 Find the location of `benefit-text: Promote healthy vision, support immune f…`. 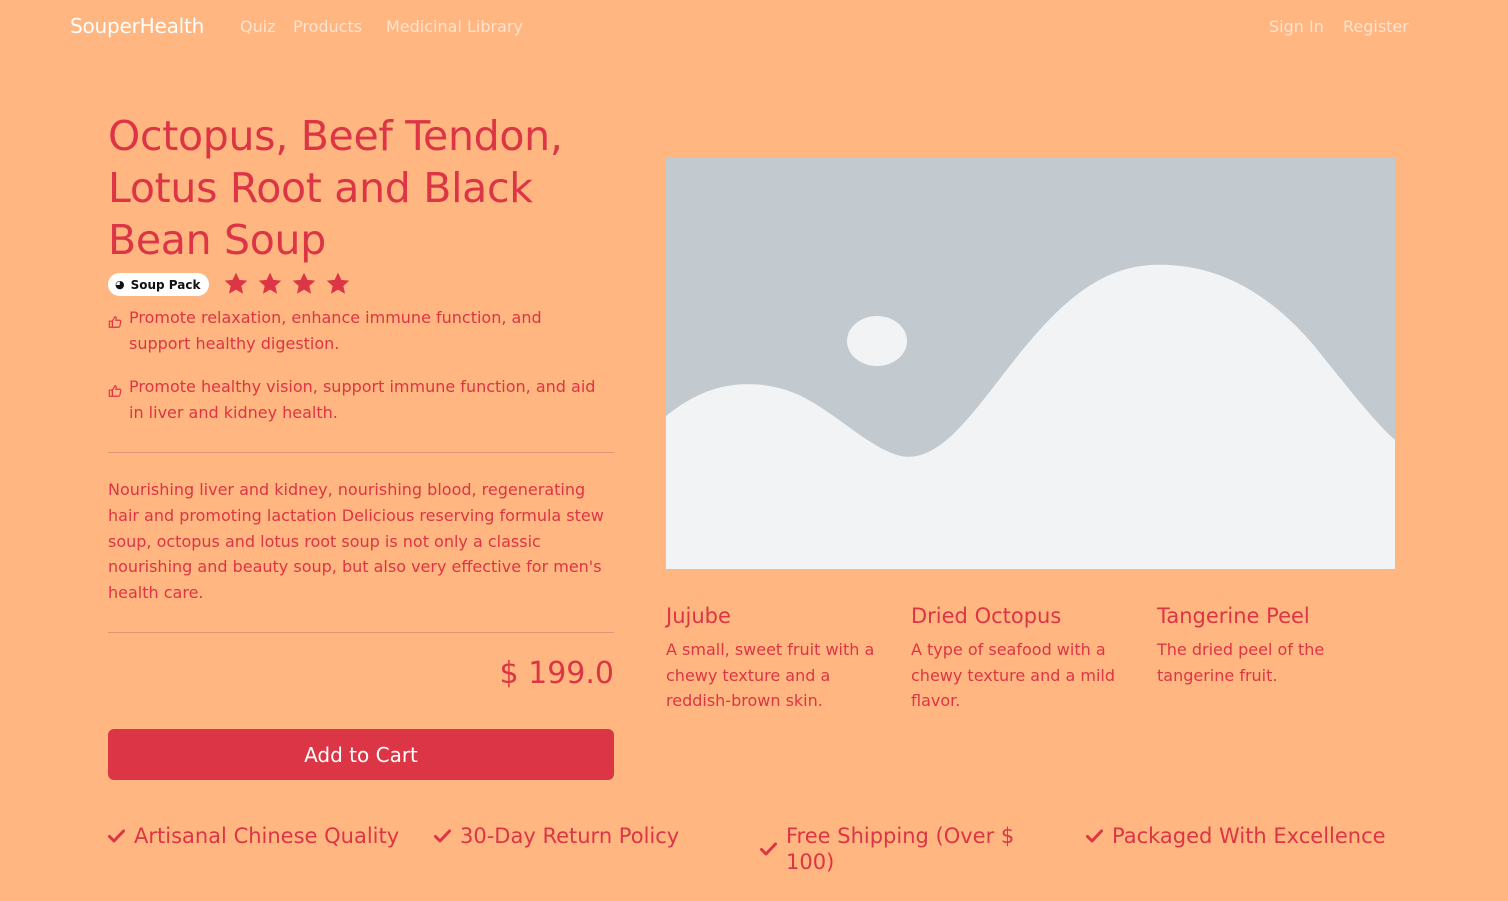

benefit-text: Promote healthy vision, support immune f… is located at coordinates (362, 399).